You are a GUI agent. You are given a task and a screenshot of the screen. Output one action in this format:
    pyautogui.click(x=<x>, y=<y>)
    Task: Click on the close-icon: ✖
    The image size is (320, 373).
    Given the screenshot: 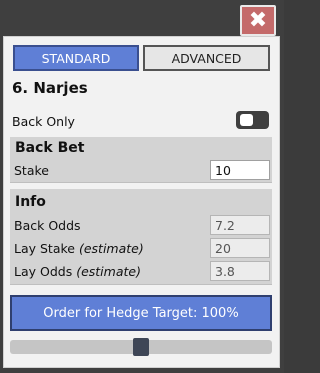 What is the action you would take?
    pyautogui.click(x=258, y=20)
    